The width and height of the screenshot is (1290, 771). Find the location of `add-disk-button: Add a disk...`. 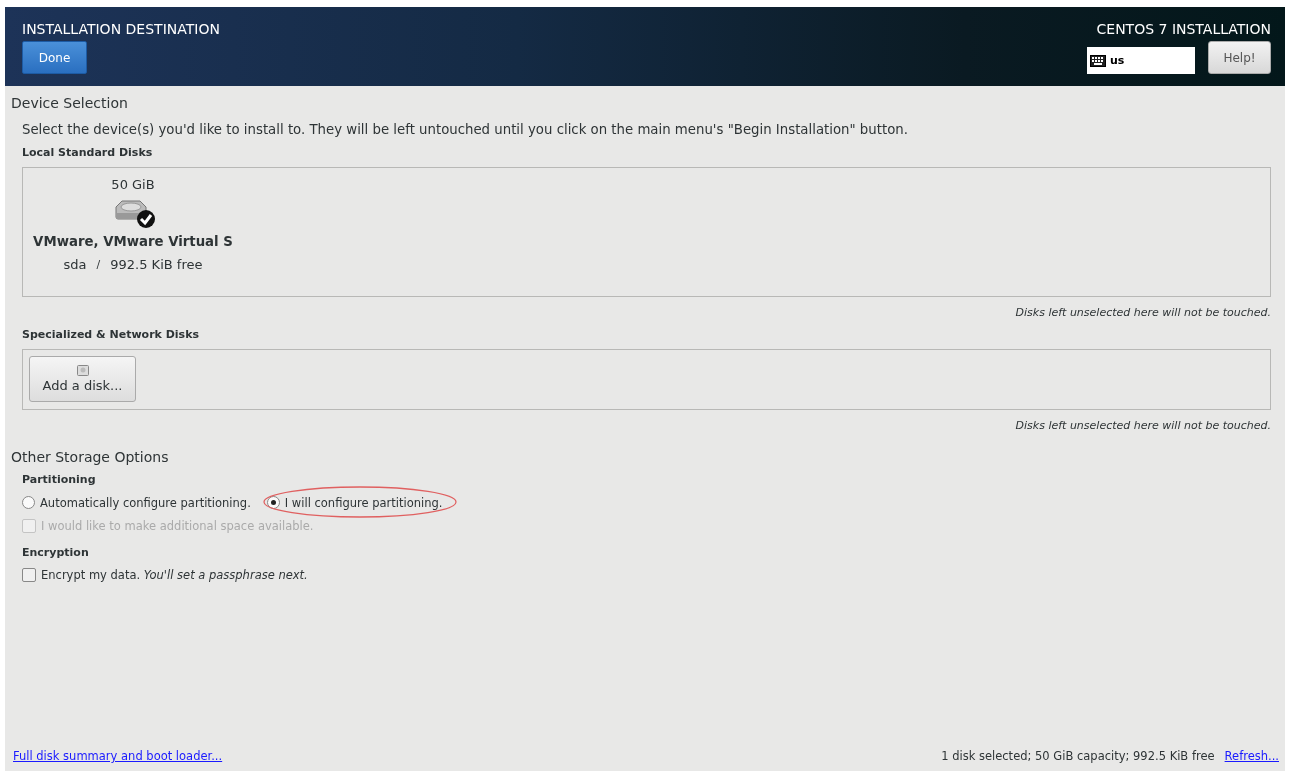

add-disk-button: Add a disk... is located at coordinates (82, 379).